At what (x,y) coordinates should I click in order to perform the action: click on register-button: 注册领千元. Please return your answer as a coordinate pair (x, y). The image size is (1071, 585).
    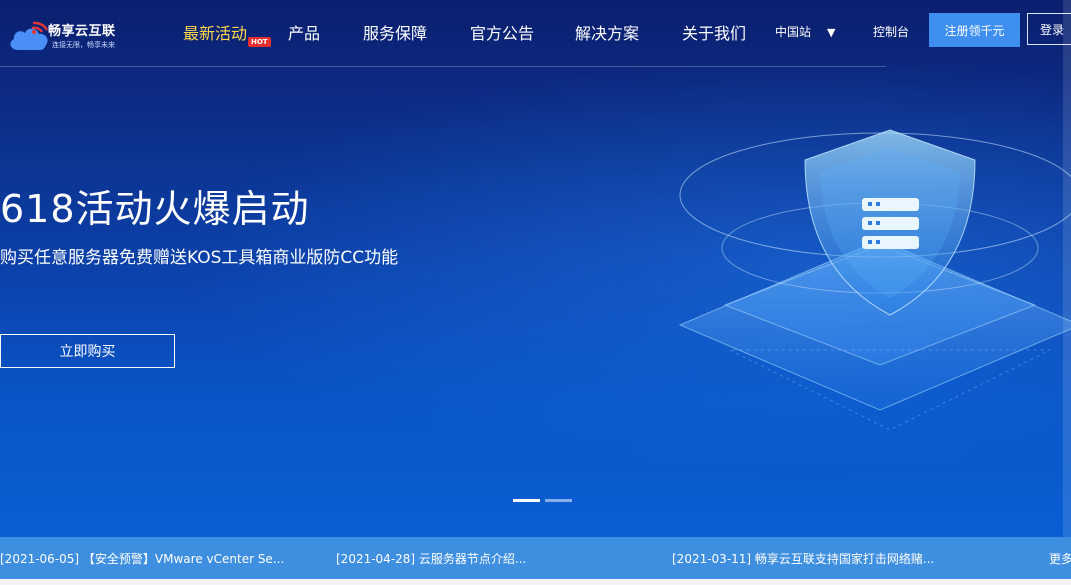
    Looking at the image, I should click on (974, 30).